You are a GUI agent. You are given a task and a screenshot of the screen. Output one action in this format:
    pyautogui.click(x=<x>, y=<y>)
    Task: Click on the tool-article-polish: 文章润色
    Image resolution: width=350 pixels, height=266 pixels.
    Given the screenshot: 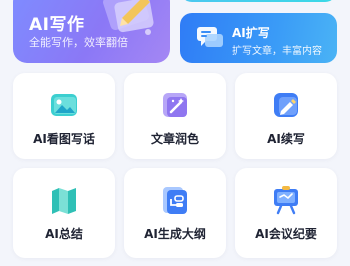 What is the action you would take?
    pyautogui.click(x=175, y=116)
    